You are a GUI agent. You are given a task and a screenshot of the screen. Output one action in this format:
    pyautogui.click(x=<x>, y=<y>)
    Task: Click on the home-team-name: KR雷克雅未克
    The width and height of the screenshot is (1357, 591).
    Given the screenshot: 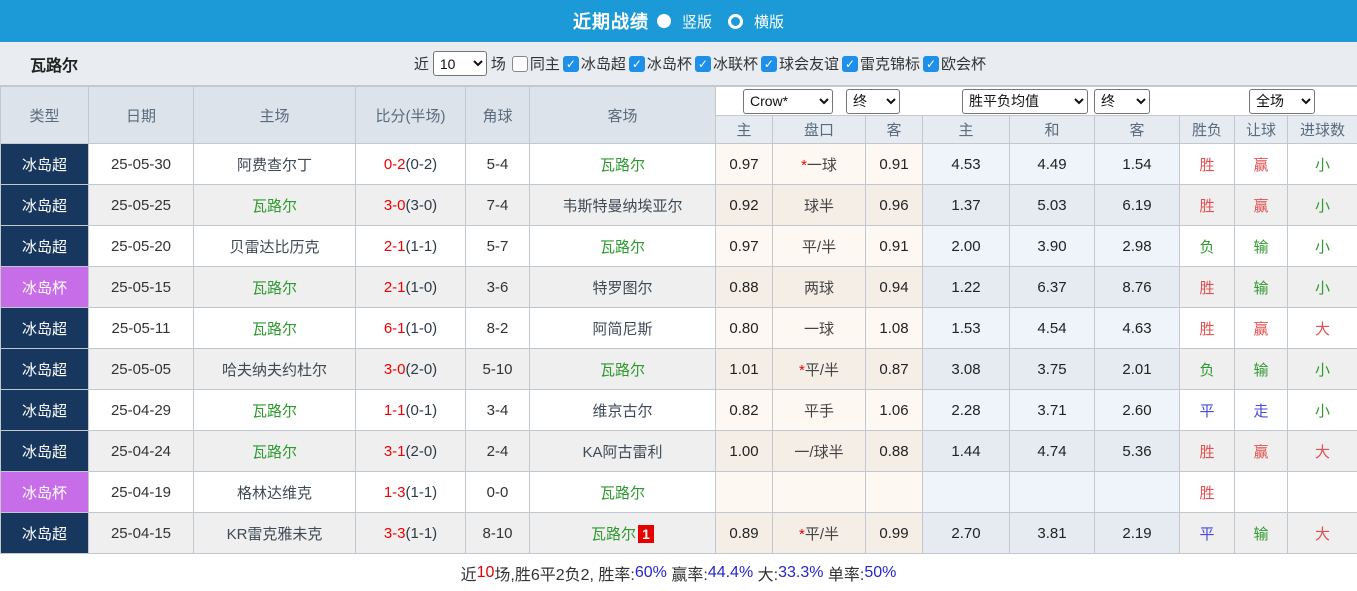 What is the action you would take?
    pyautogui.click(x=275, y=534)
    